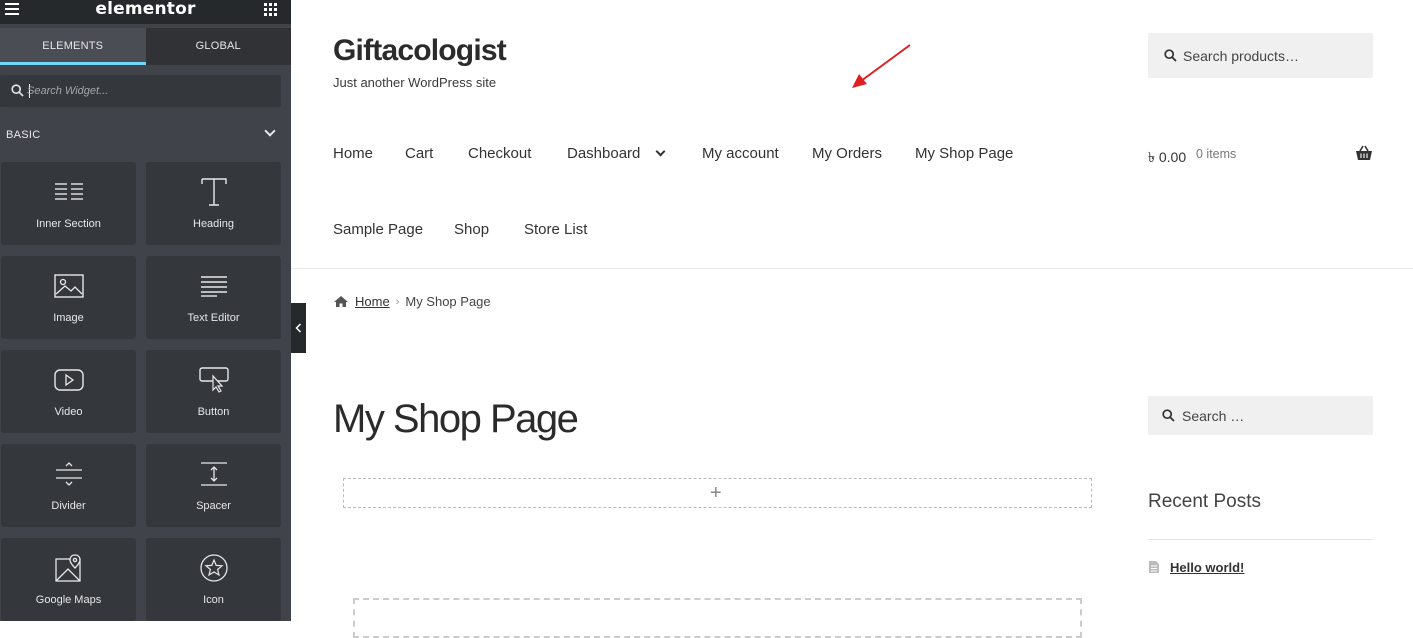 The width and height of the screenshot is (1413, 638). Describe the element at coordinates (270, 9) in the screenshot. I see `widgets-grid-icon` at that location.